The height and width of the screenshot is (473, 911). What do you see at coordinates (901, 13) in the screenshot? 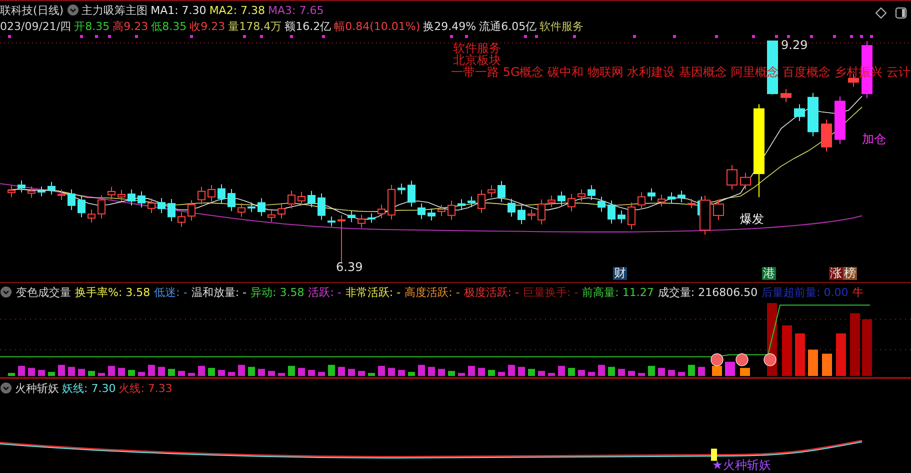
I see `window-icon` at bounding box center [901, 13].